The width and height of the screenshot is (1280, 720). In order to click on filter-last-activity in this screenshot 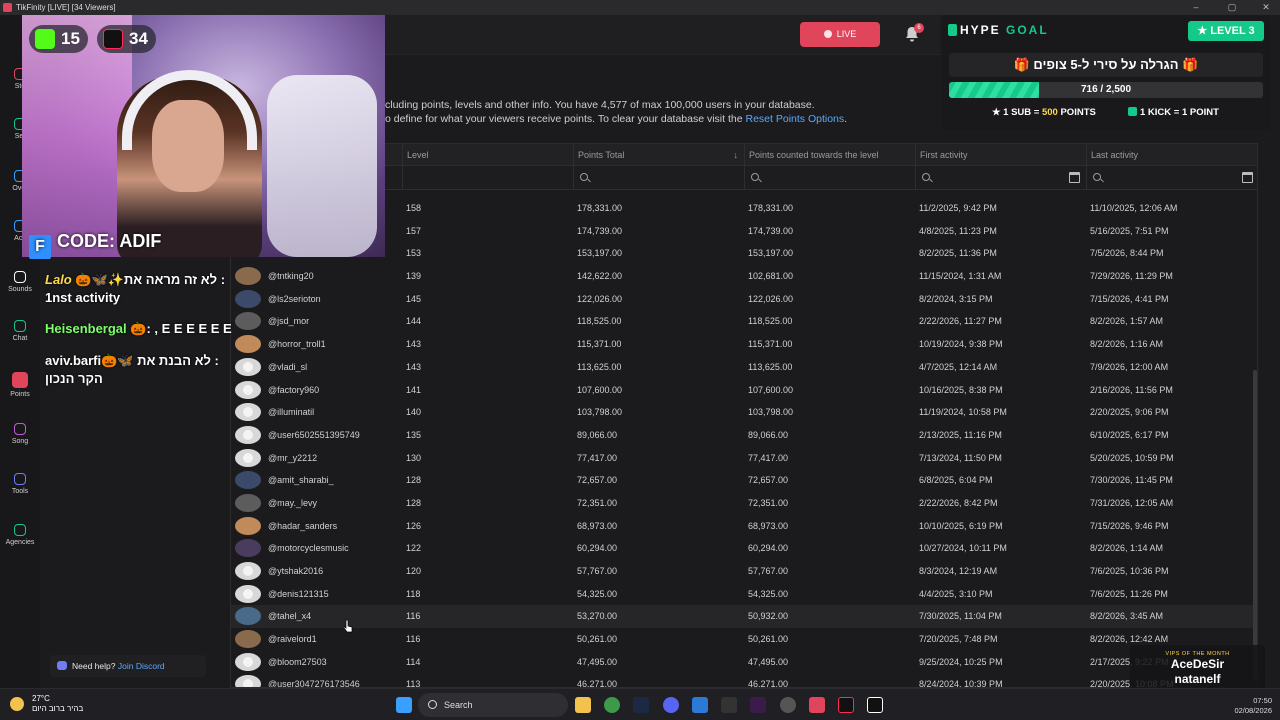, I will do `click(1171, 178)`.